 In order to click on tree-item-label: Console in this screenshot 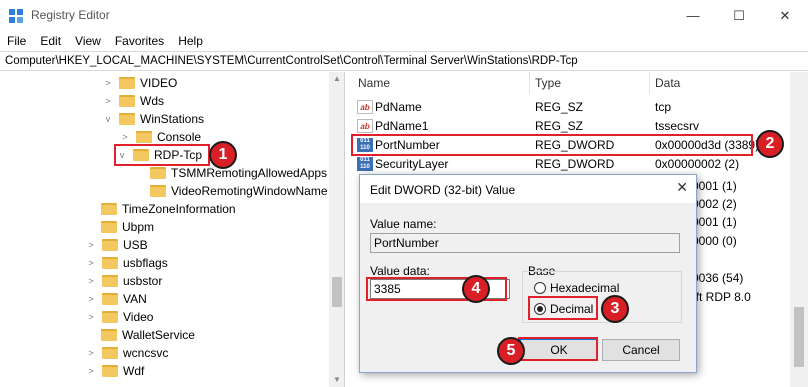, I will do `click(179, 137)`.